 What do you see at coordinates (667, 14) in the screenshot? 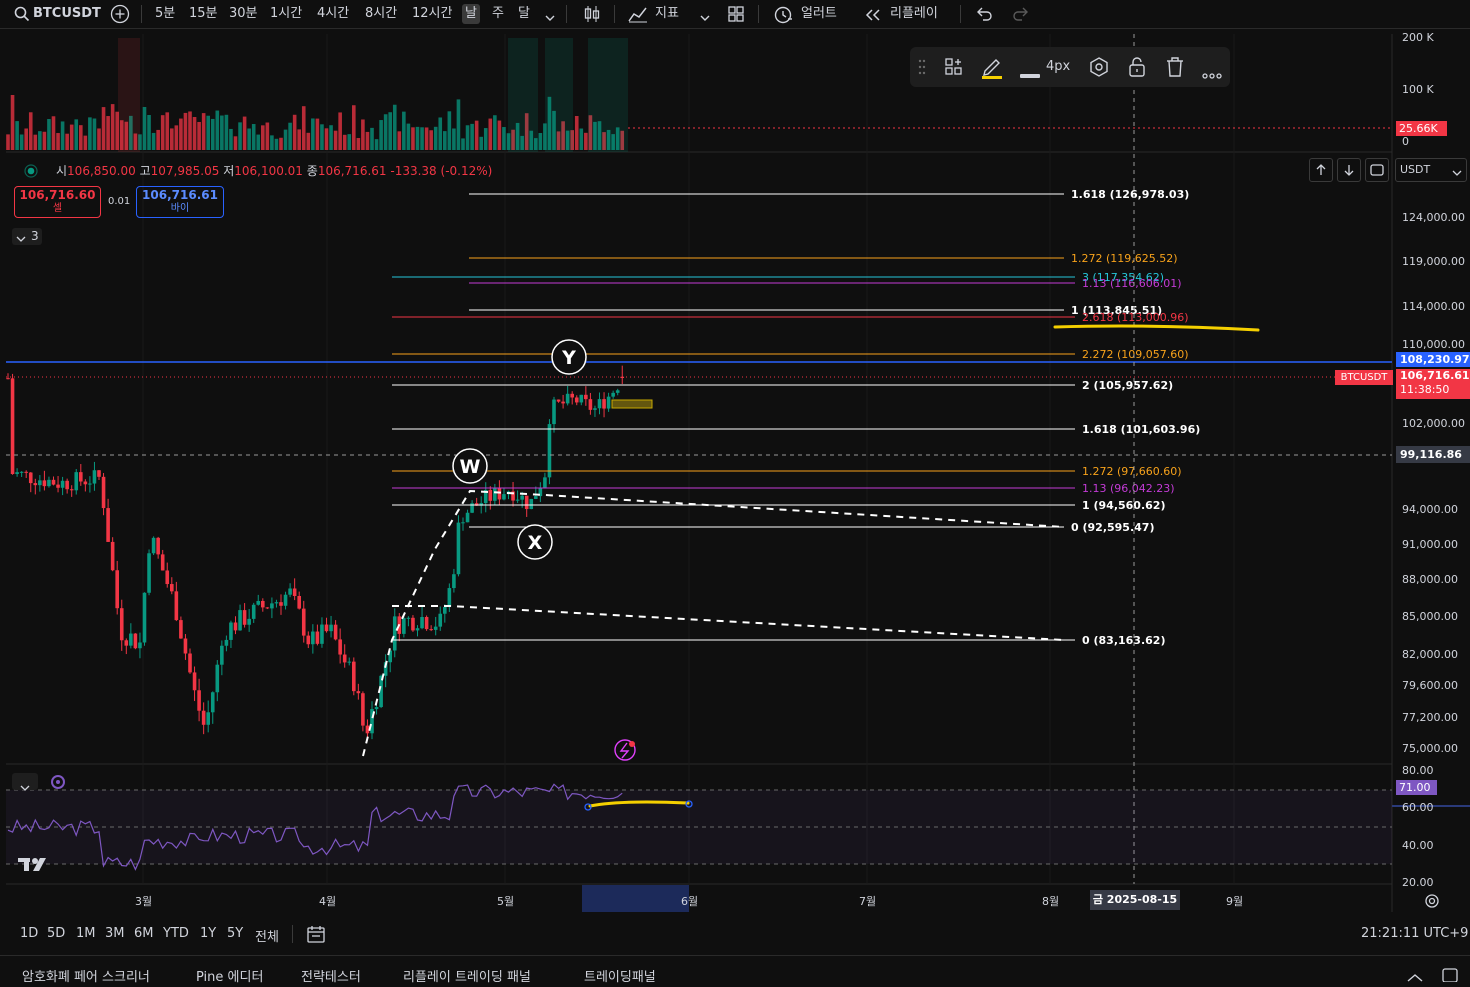
I see `indicators-button: 지표` at bounding box center [667, 14].